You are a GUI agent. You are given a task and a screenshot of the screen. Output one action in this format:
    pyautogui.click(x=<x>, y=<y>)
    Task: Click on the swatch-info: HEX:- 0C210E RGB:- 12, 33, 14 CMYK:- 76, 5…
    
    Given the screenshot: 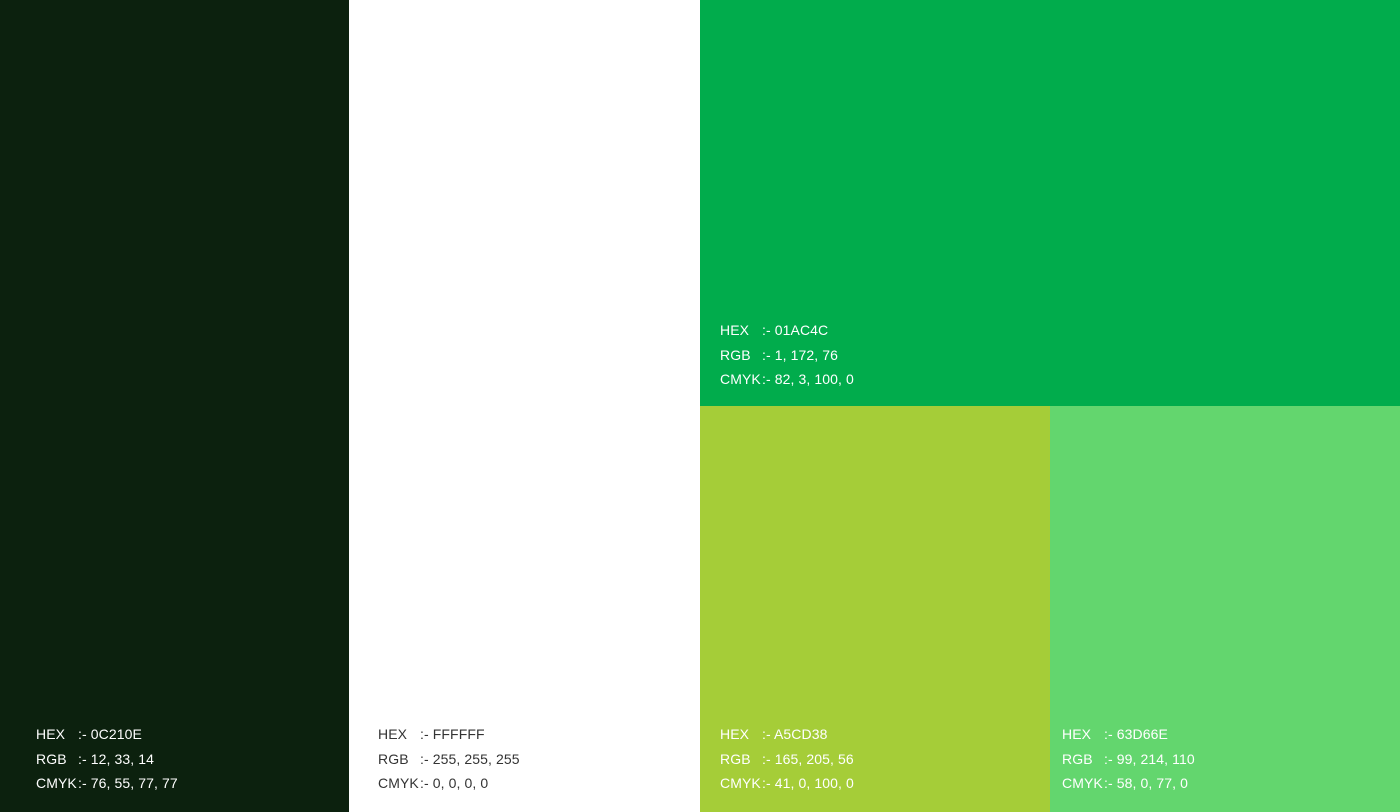 What is the action you would take?
    pyautogui.click(x=107, y=759)
    